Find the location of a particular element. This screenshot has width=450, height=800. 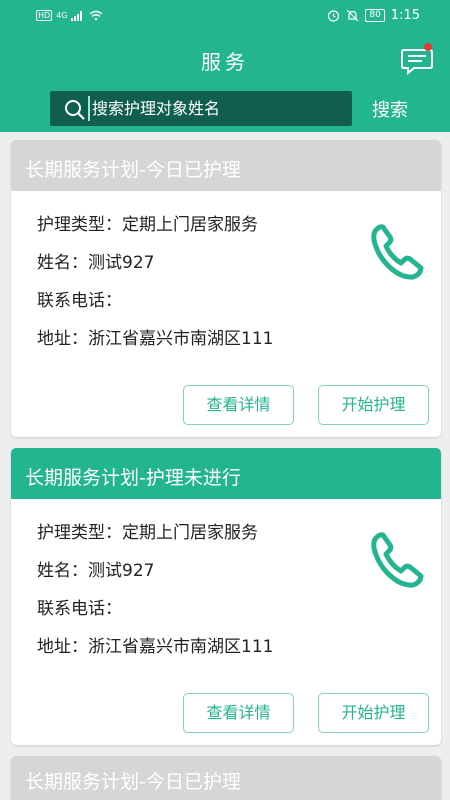

alarm-icon is located at coordinates (334, 16).